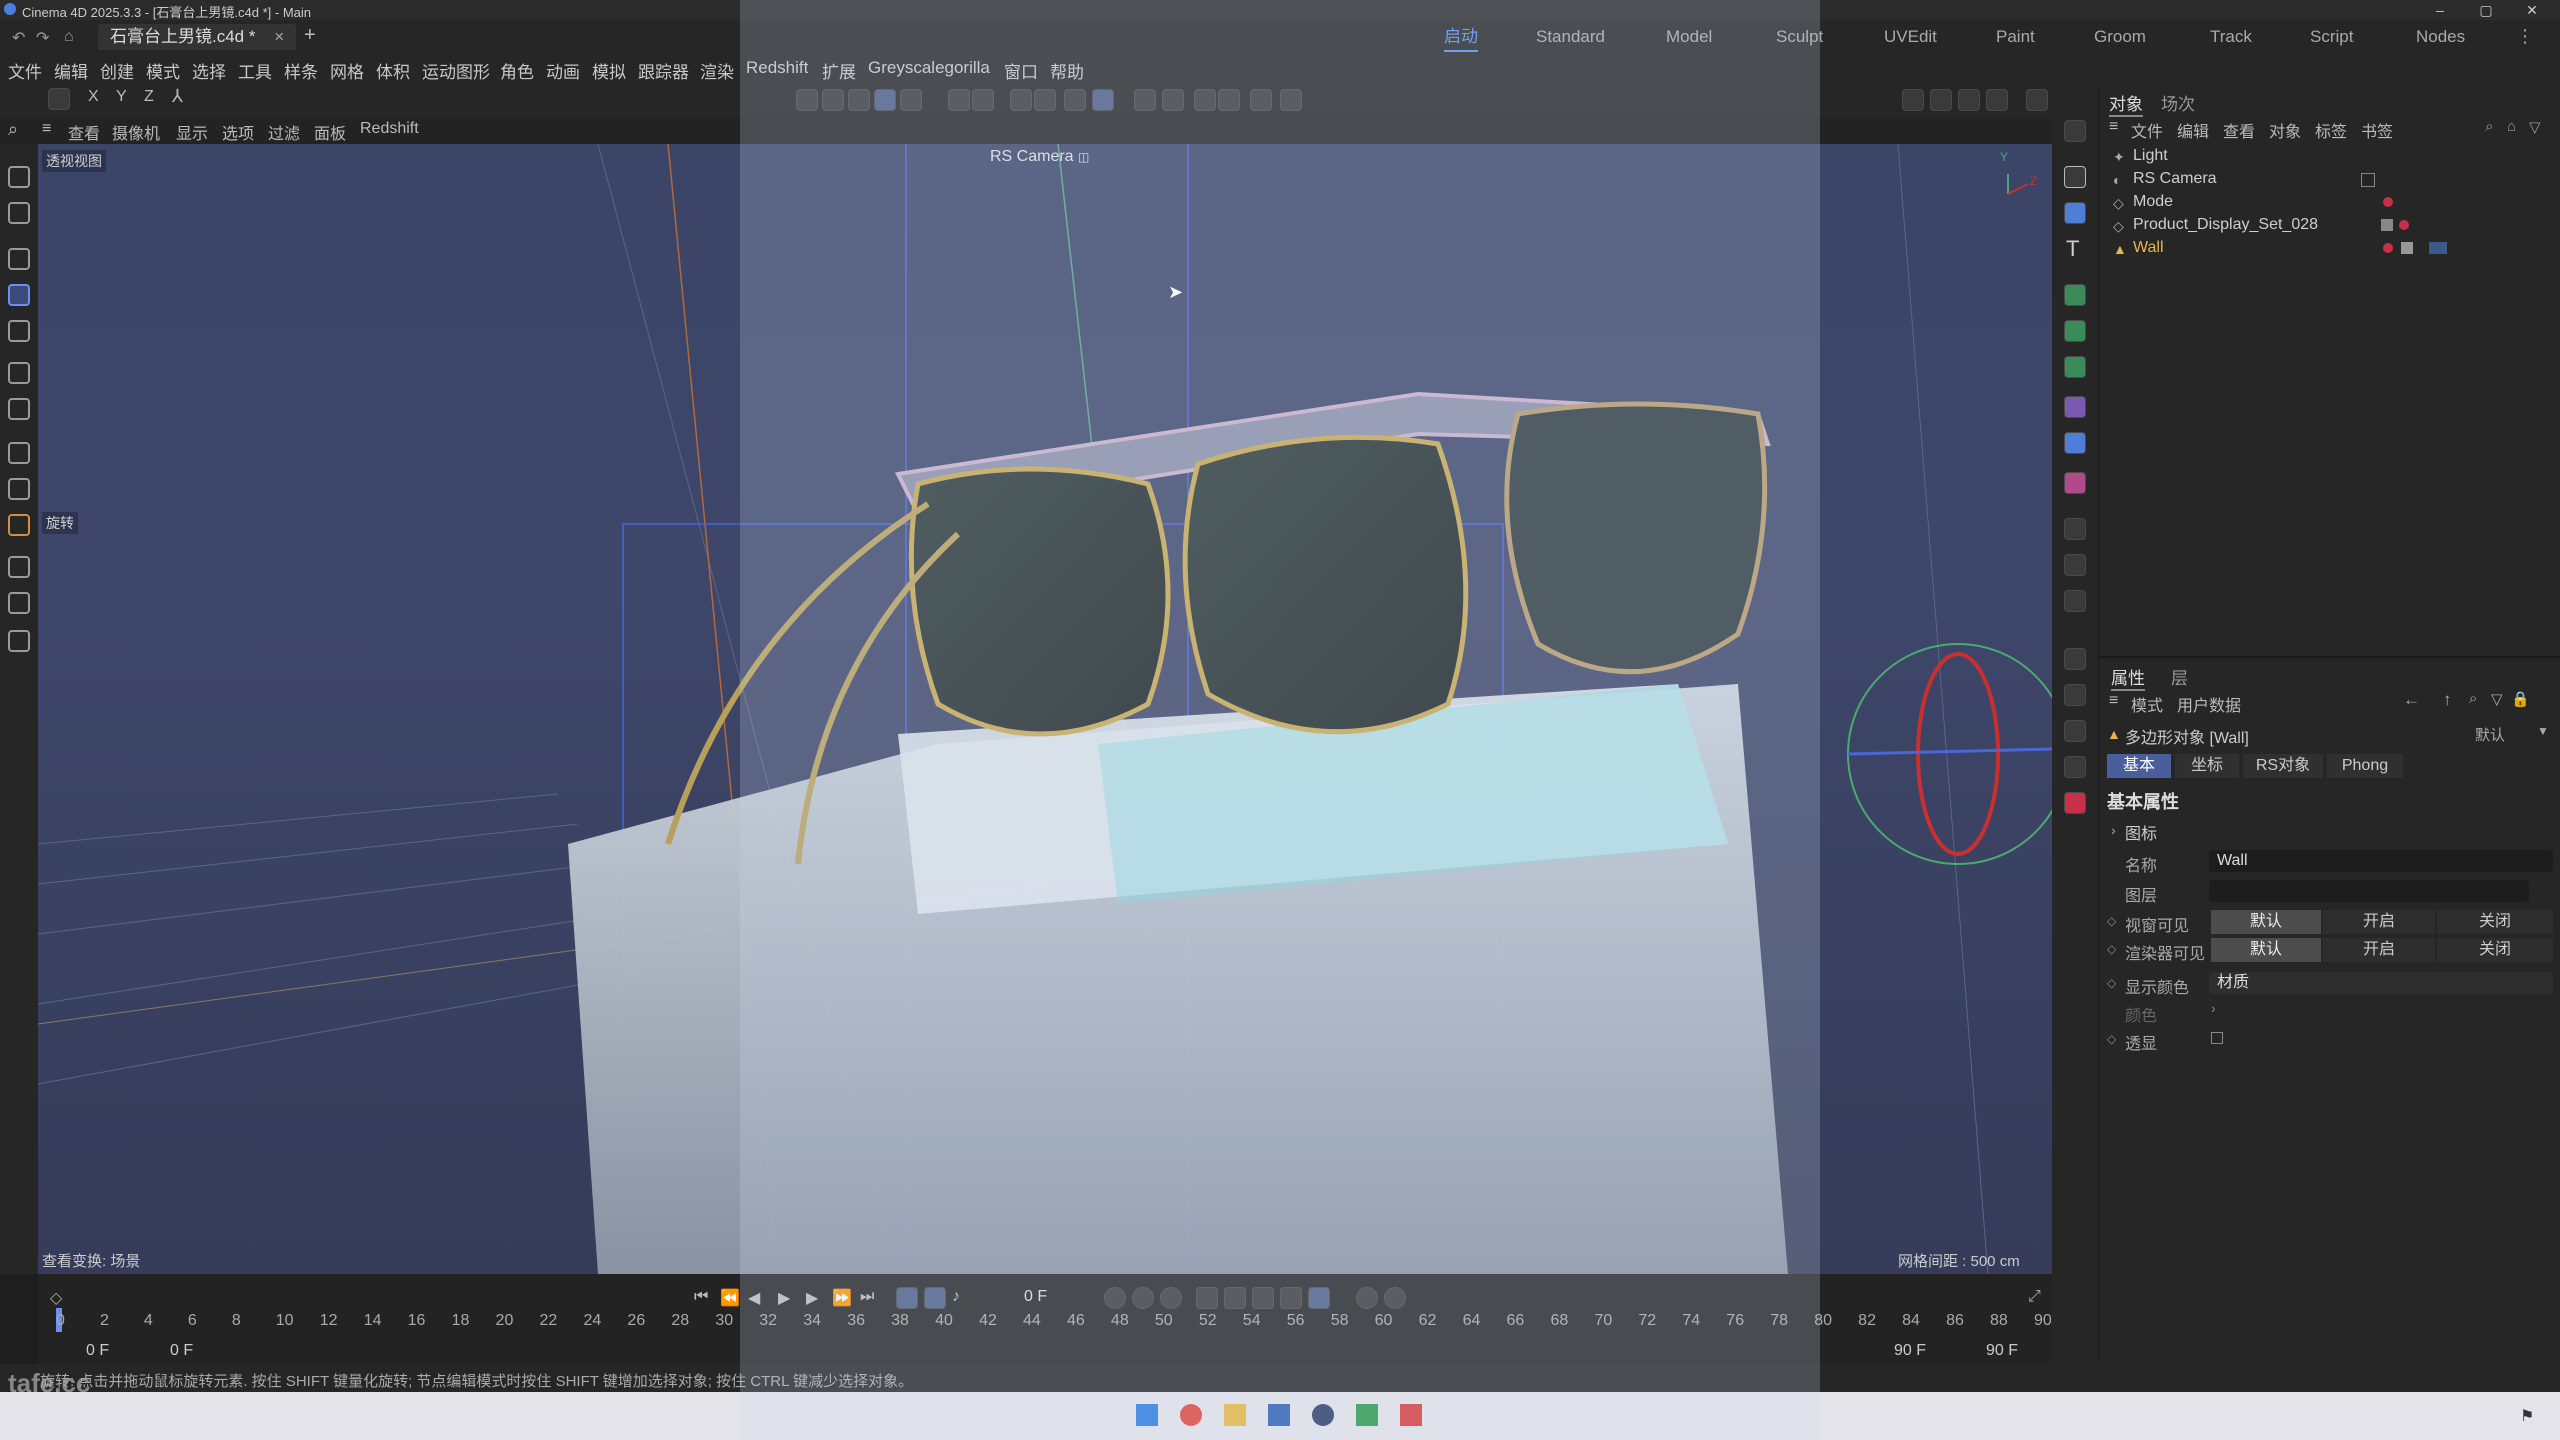 The height and width of the screenshot is (1440, 2560). I want to click on axis-tool-icon, so click(19, 409).